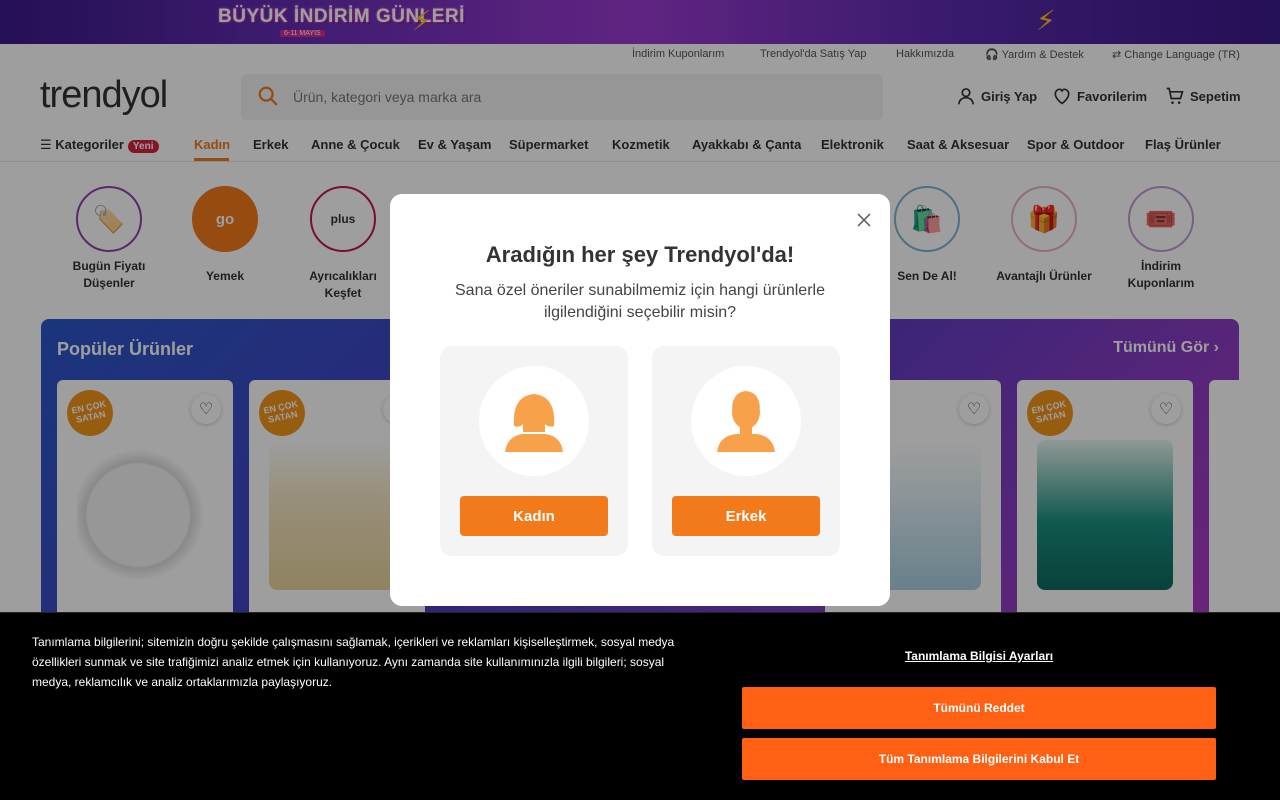 The image size is (1280, 800). What do you see at coordinates (979, 759) in the screenshot?
I see `accept-all-button: Tüm Tanımlama Bilgilerini Kabul Et` at bounding box center [979, 759].